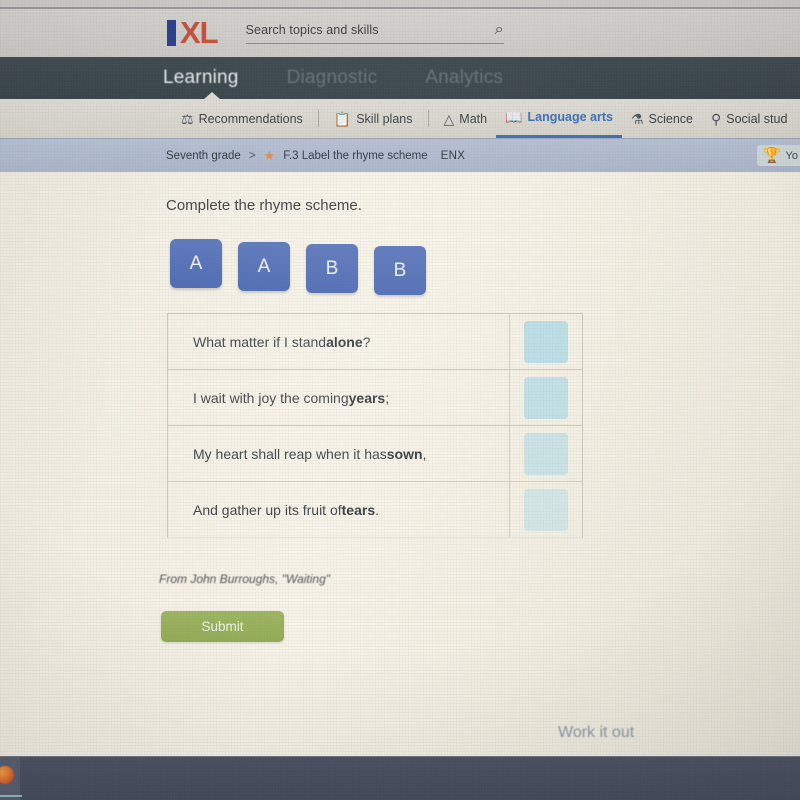  I want to click on award-chip: 🏆 Yo, so click(778, 155).